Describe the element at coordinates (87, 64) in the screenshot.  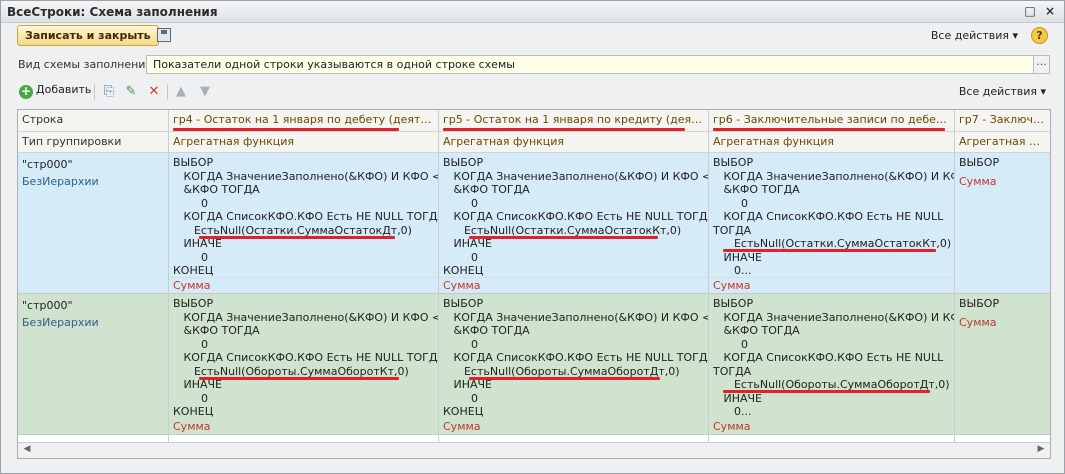
I see `scheme-type-label: Вид схемы заполнения:` at that location.